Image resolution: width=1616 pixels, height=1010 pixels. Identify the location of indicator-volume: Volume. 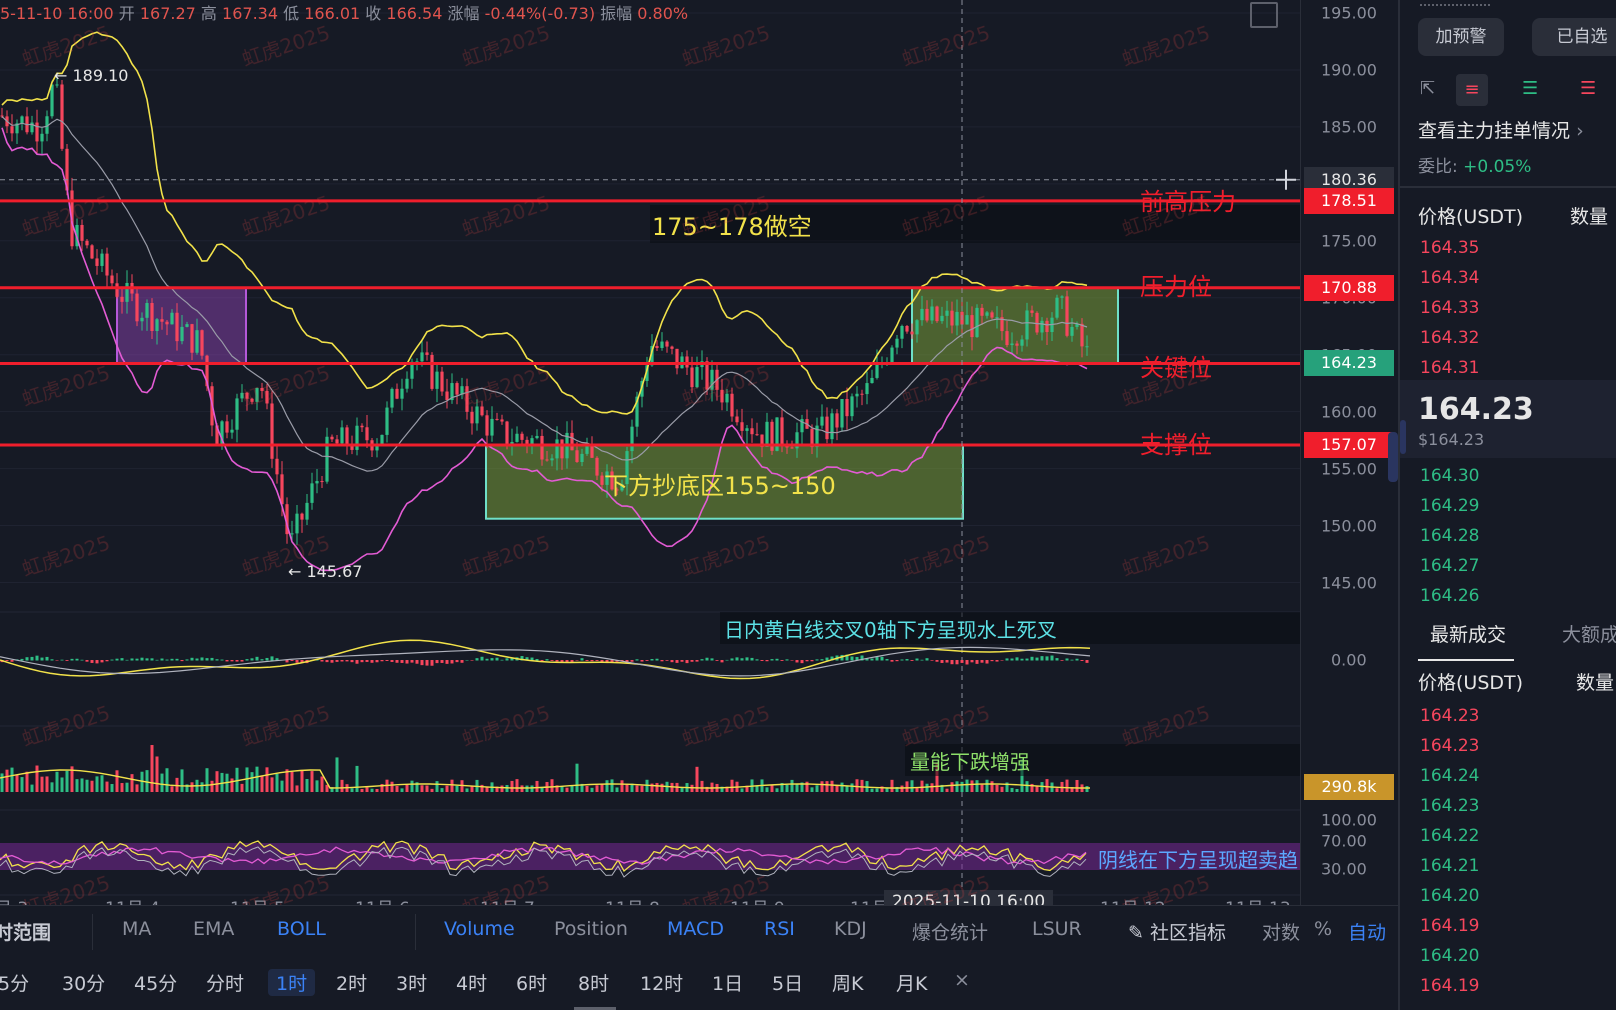
(479, 929).